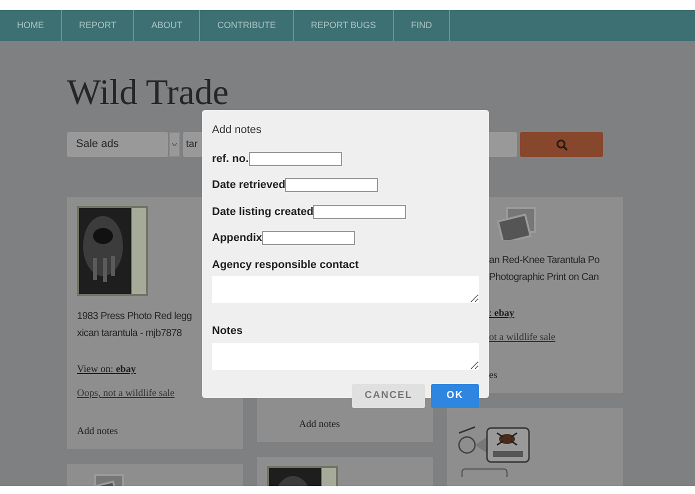 The height and width of the screenshot is (494, 695). Describe the element at coordinates (117, 144) in the screenshot. I see `category-select: Sale ads` at that location.